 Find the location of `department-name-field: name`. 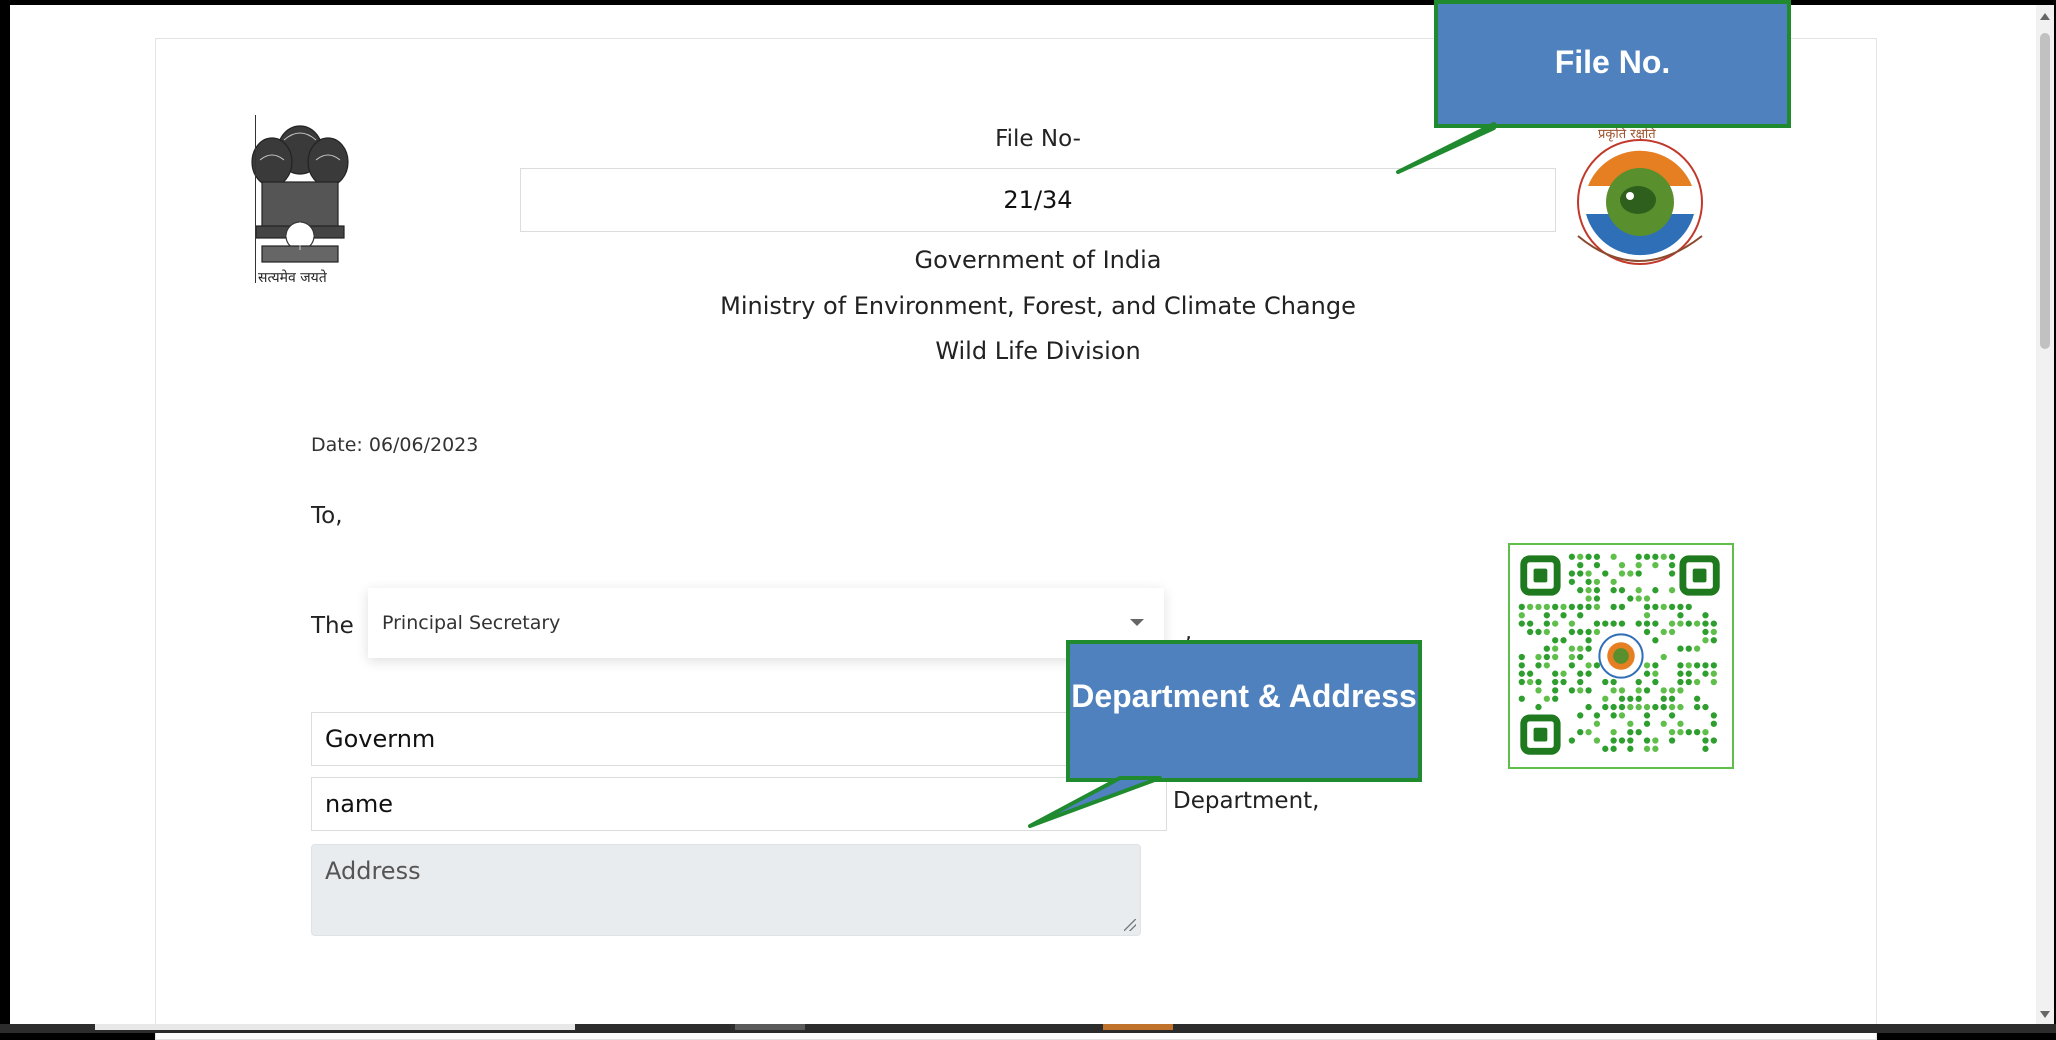

department-name-field: name is located at coordinates (739, 804).